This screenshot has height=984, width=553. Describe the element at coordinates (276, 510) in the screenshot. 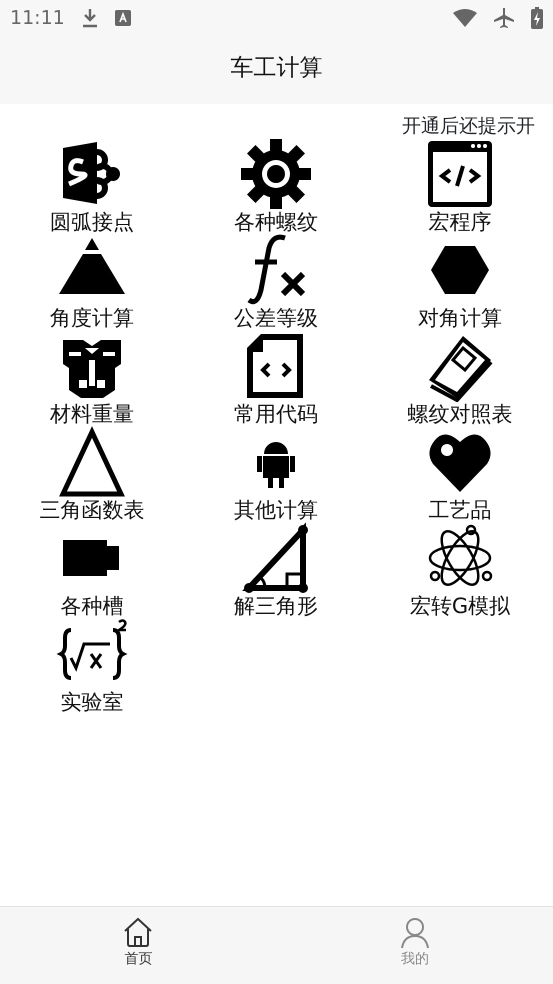

I see `tool-label: 其他计算` at that location.